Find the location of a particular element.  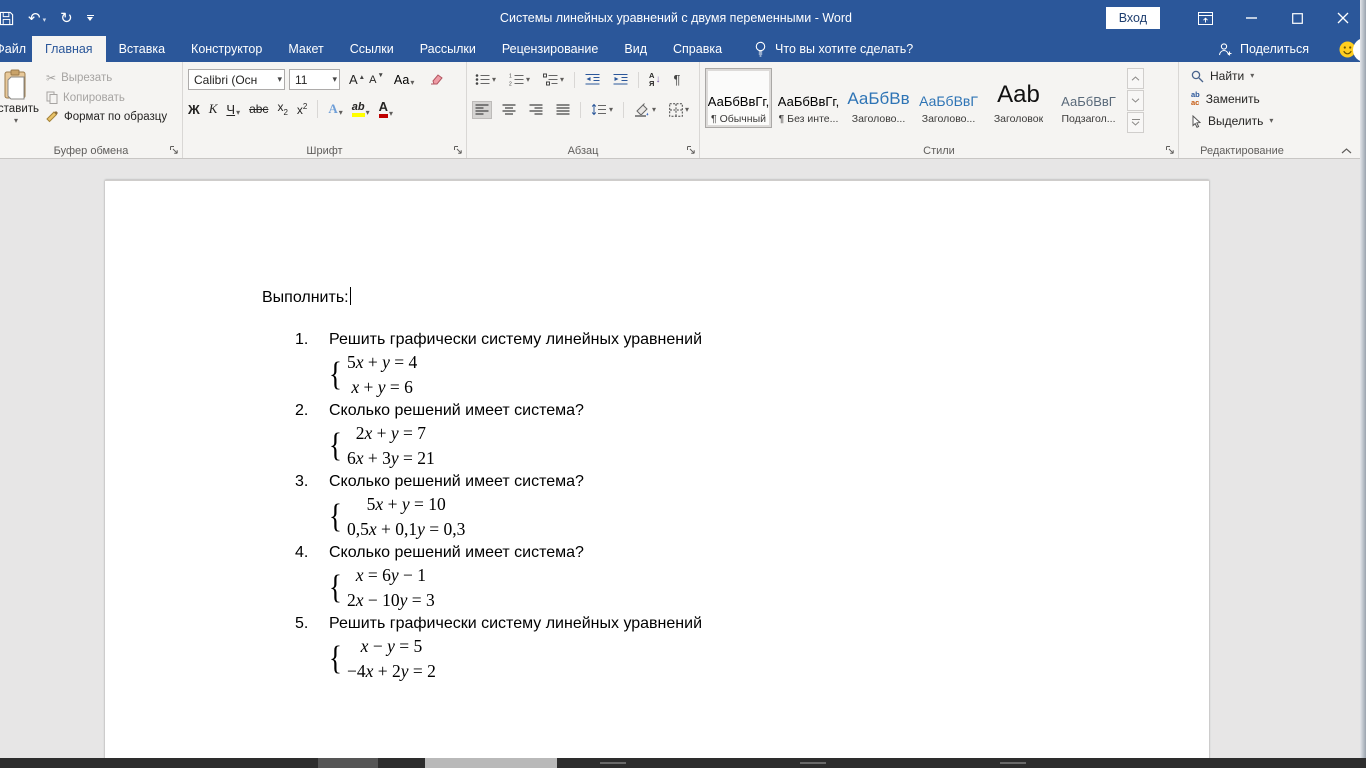

equation-line: −4x + 2y = 2 is located at coordinates (391, 670).